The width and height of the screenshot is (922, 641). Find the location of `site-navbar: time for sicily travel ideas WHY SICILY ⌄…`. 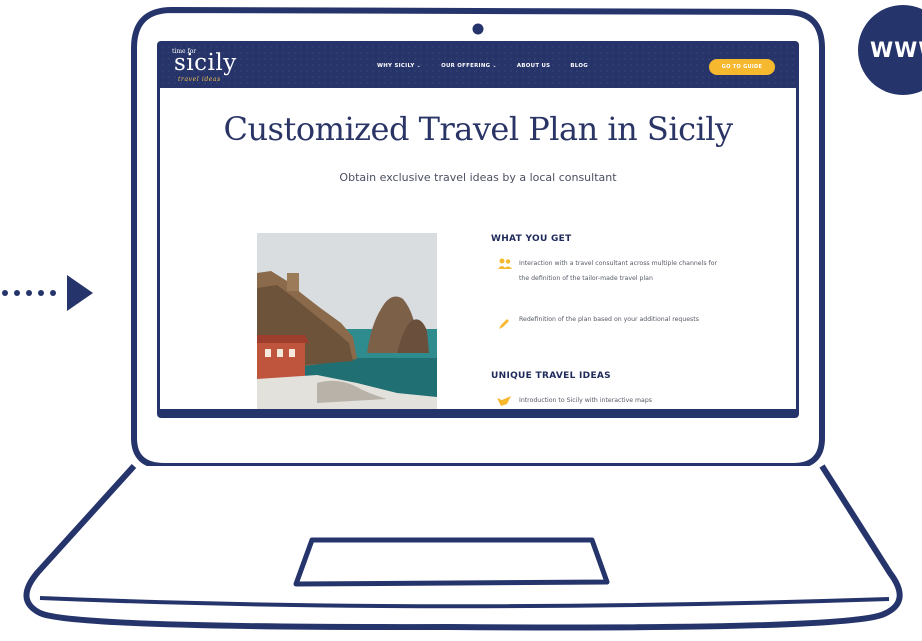

site-navbar: time for sicily travel ideas WHY SICILY ⌄… is located at coordinates (478, 66).